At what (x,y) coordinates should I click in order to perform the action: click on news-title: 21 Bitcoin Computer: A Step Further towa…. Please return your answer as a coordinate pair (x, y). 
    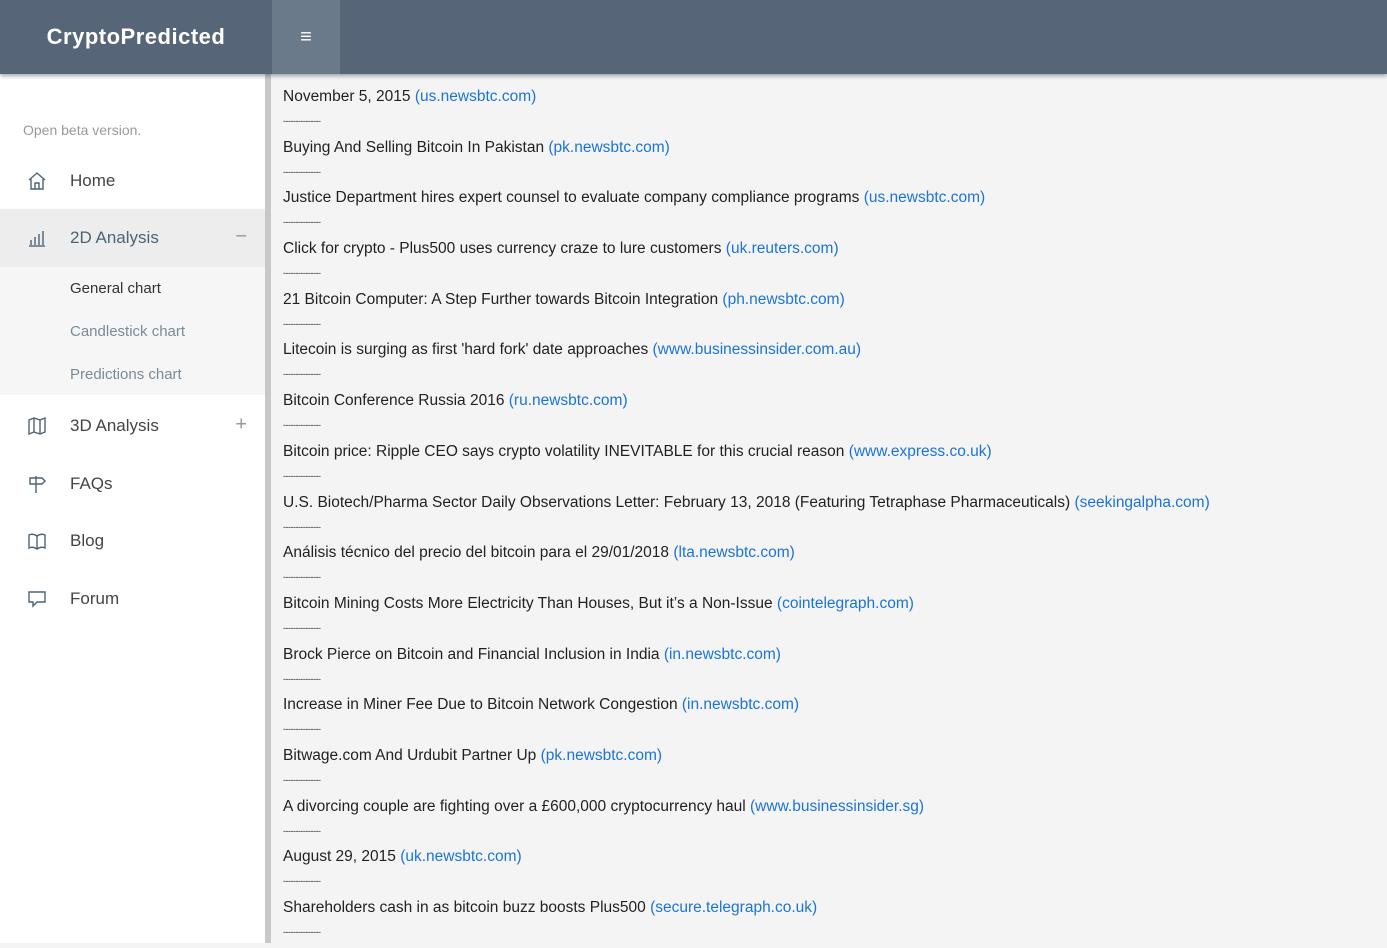
    Looking at the image, I should click on (501, 299).